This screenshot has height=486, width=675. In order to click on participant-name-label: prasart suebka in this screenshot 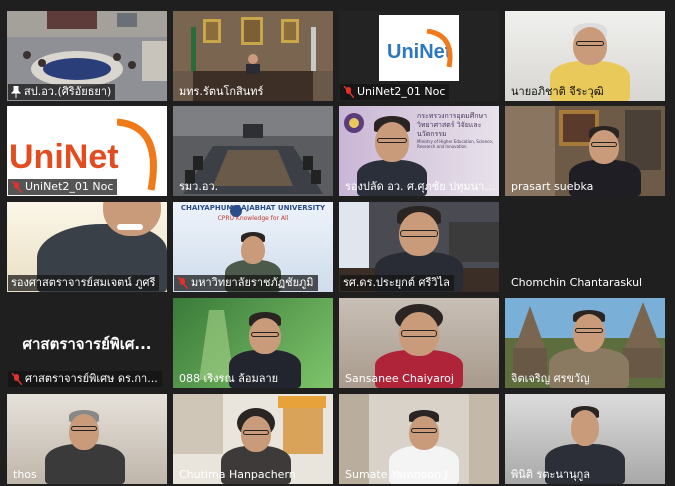, I will do `click(552, 187)`.